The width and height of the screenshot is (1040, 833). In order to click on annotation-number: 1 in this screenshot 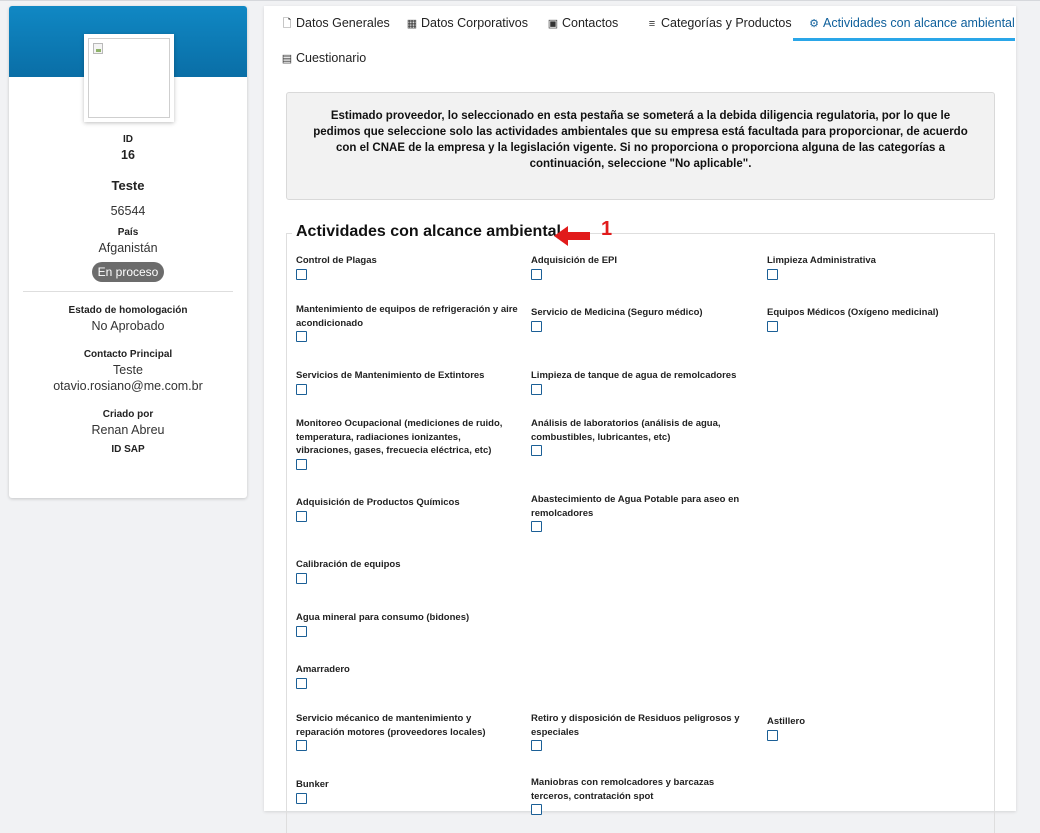, I will do `click(607, 229)`.